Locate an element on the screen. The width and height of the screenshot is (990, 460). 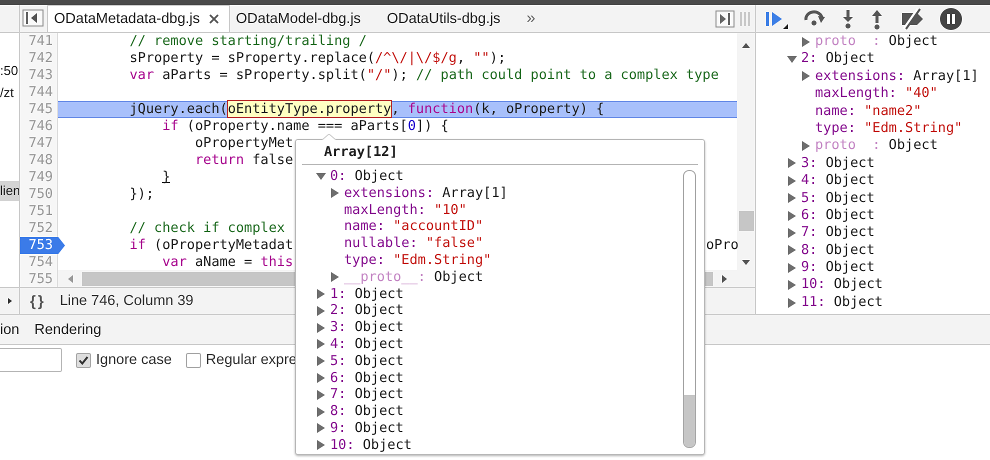
pause-icon is located at coordinates (951, 18).